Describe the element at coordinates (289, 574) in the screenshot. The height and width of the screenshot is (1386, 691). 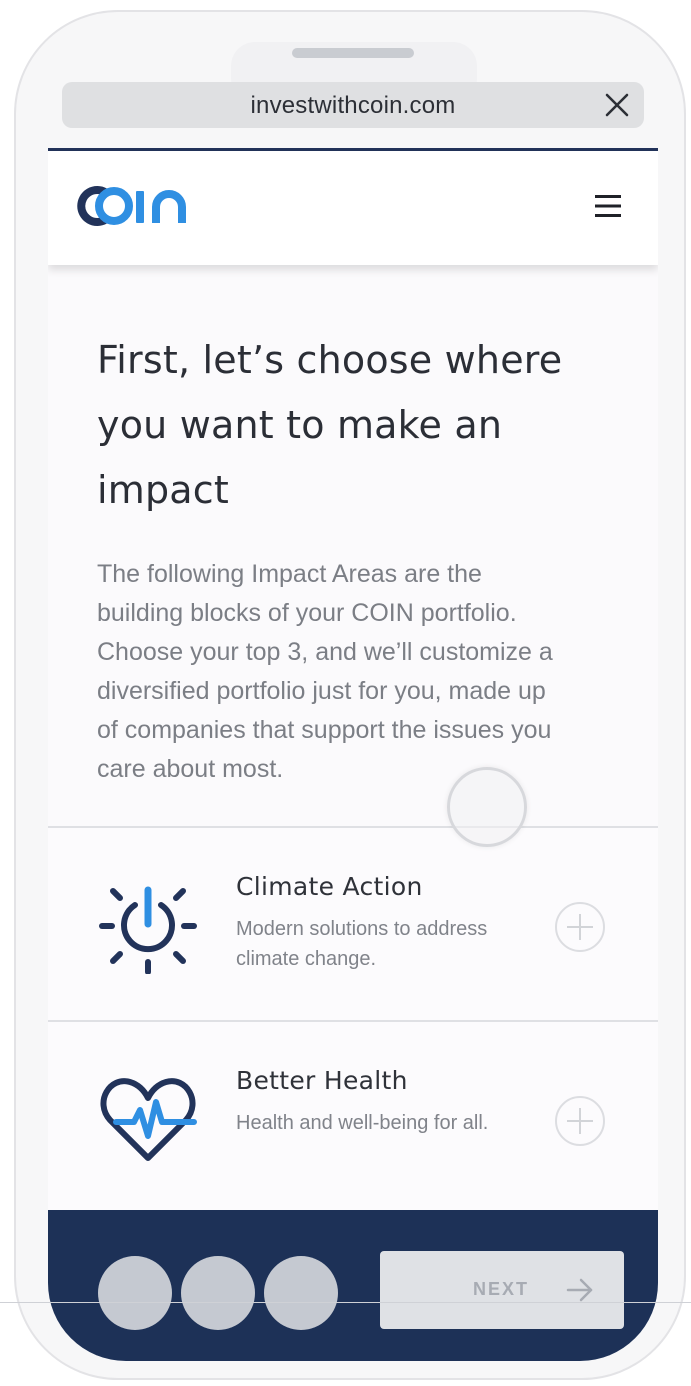
I see `intro-line: The following Impact Areas are the` at that location.